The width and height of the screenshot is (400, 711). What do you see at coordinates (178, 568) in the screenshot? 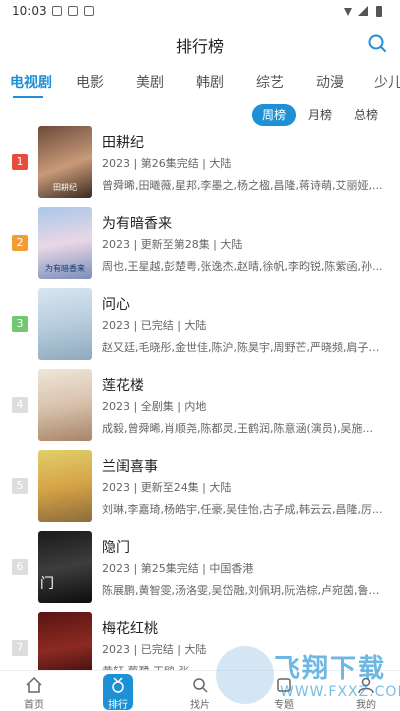
I see `item-meta: 2023 | 第25集完结 | 中国香港` at bounding box center [178, 568].